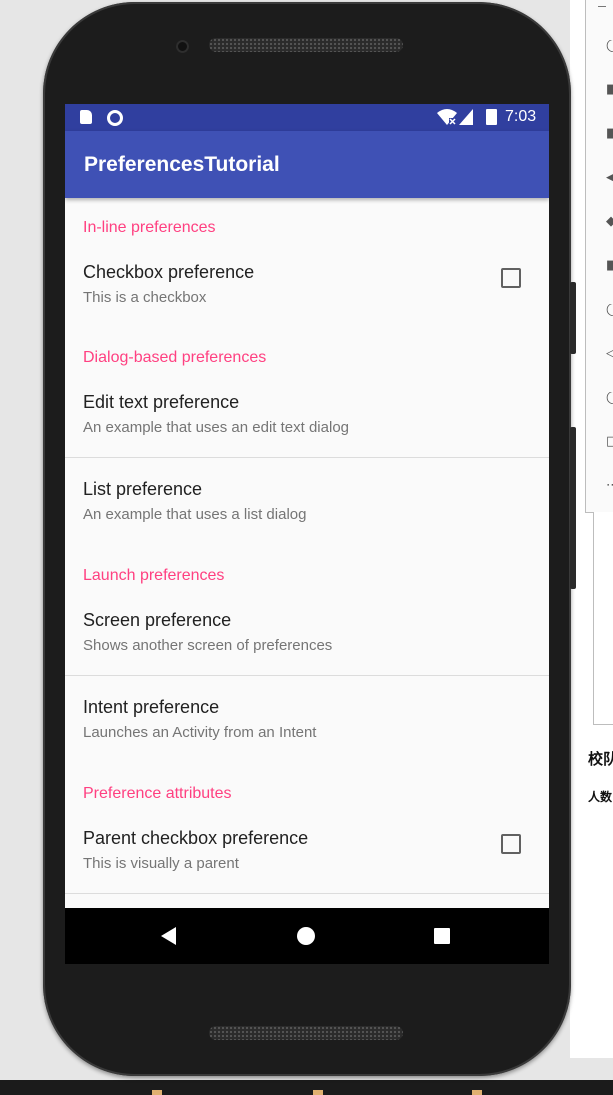 The image size is (613, 1095). I want to click on side-frame, so click(603, 618).